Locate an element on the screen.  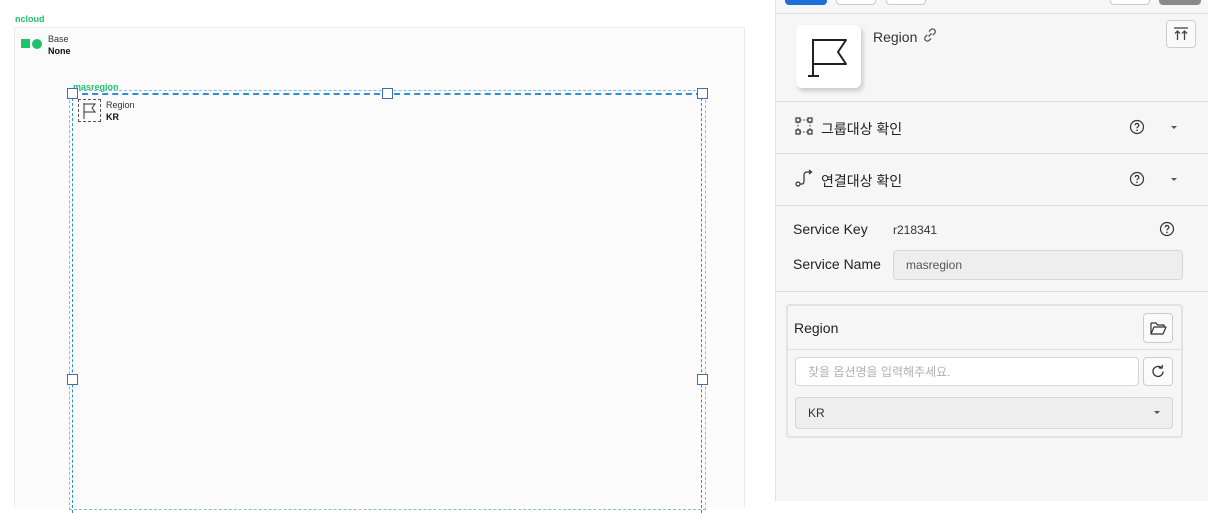
accordion-connection-targets: 연결대상 확인 is located at coordinates (992, 179).